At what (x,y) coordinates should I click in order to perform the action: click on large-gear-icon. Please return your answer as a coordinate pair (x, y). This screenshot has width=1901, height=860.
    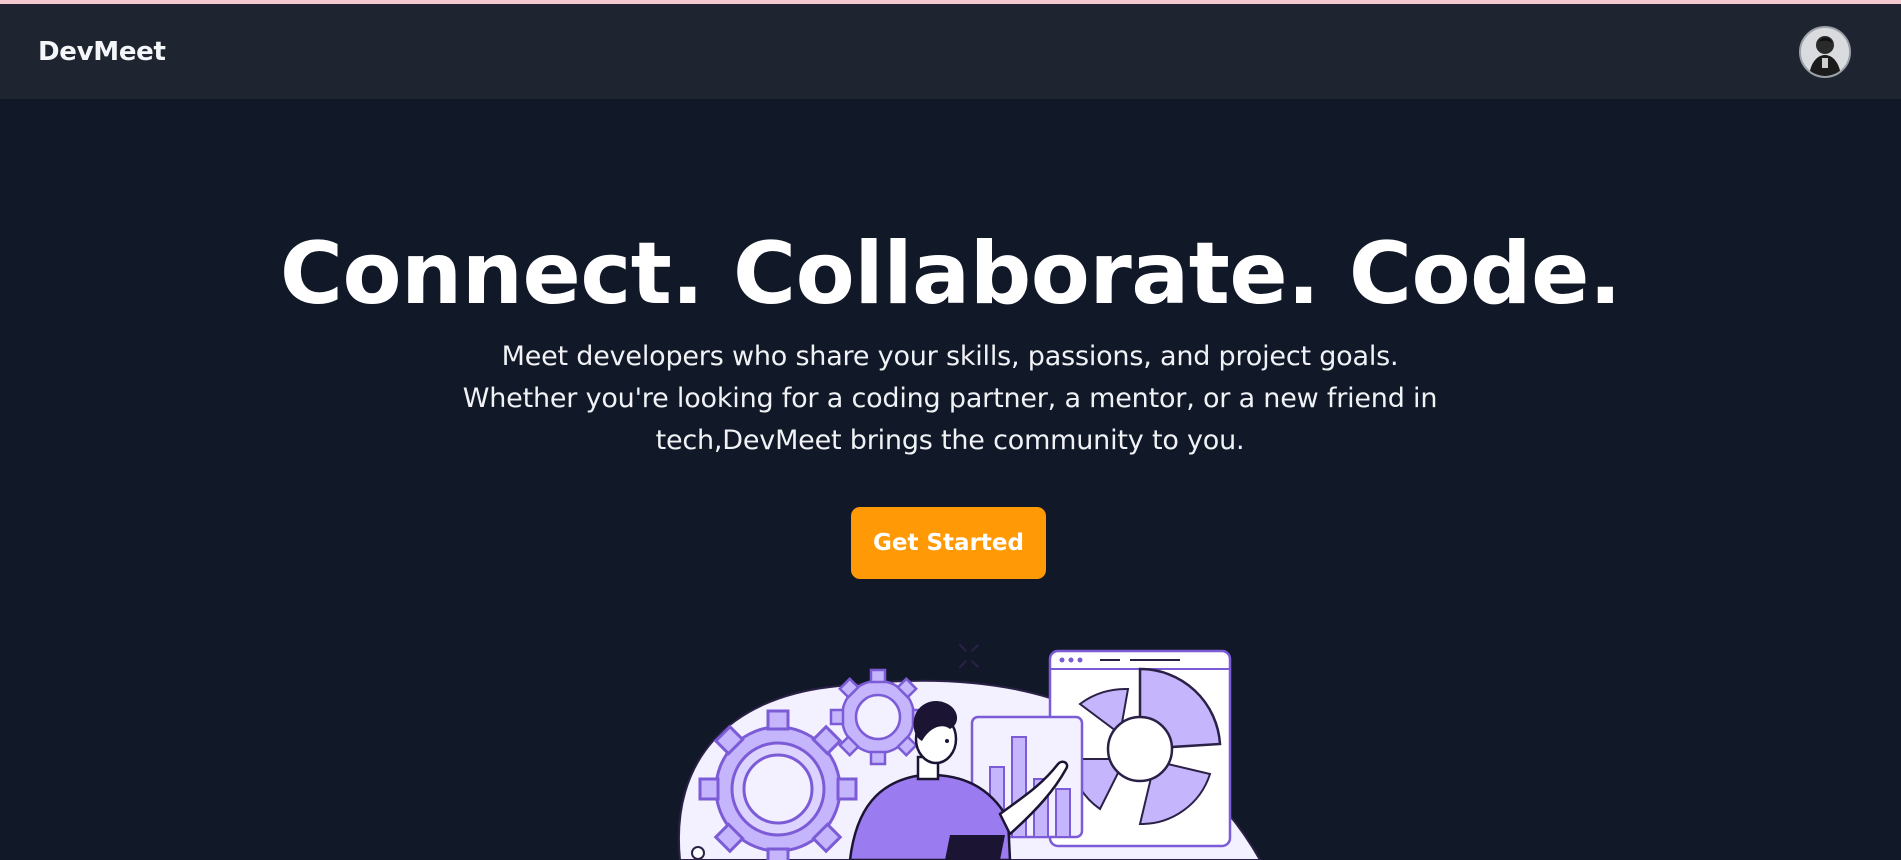
    Looking at the image, I should click on (778, 784).